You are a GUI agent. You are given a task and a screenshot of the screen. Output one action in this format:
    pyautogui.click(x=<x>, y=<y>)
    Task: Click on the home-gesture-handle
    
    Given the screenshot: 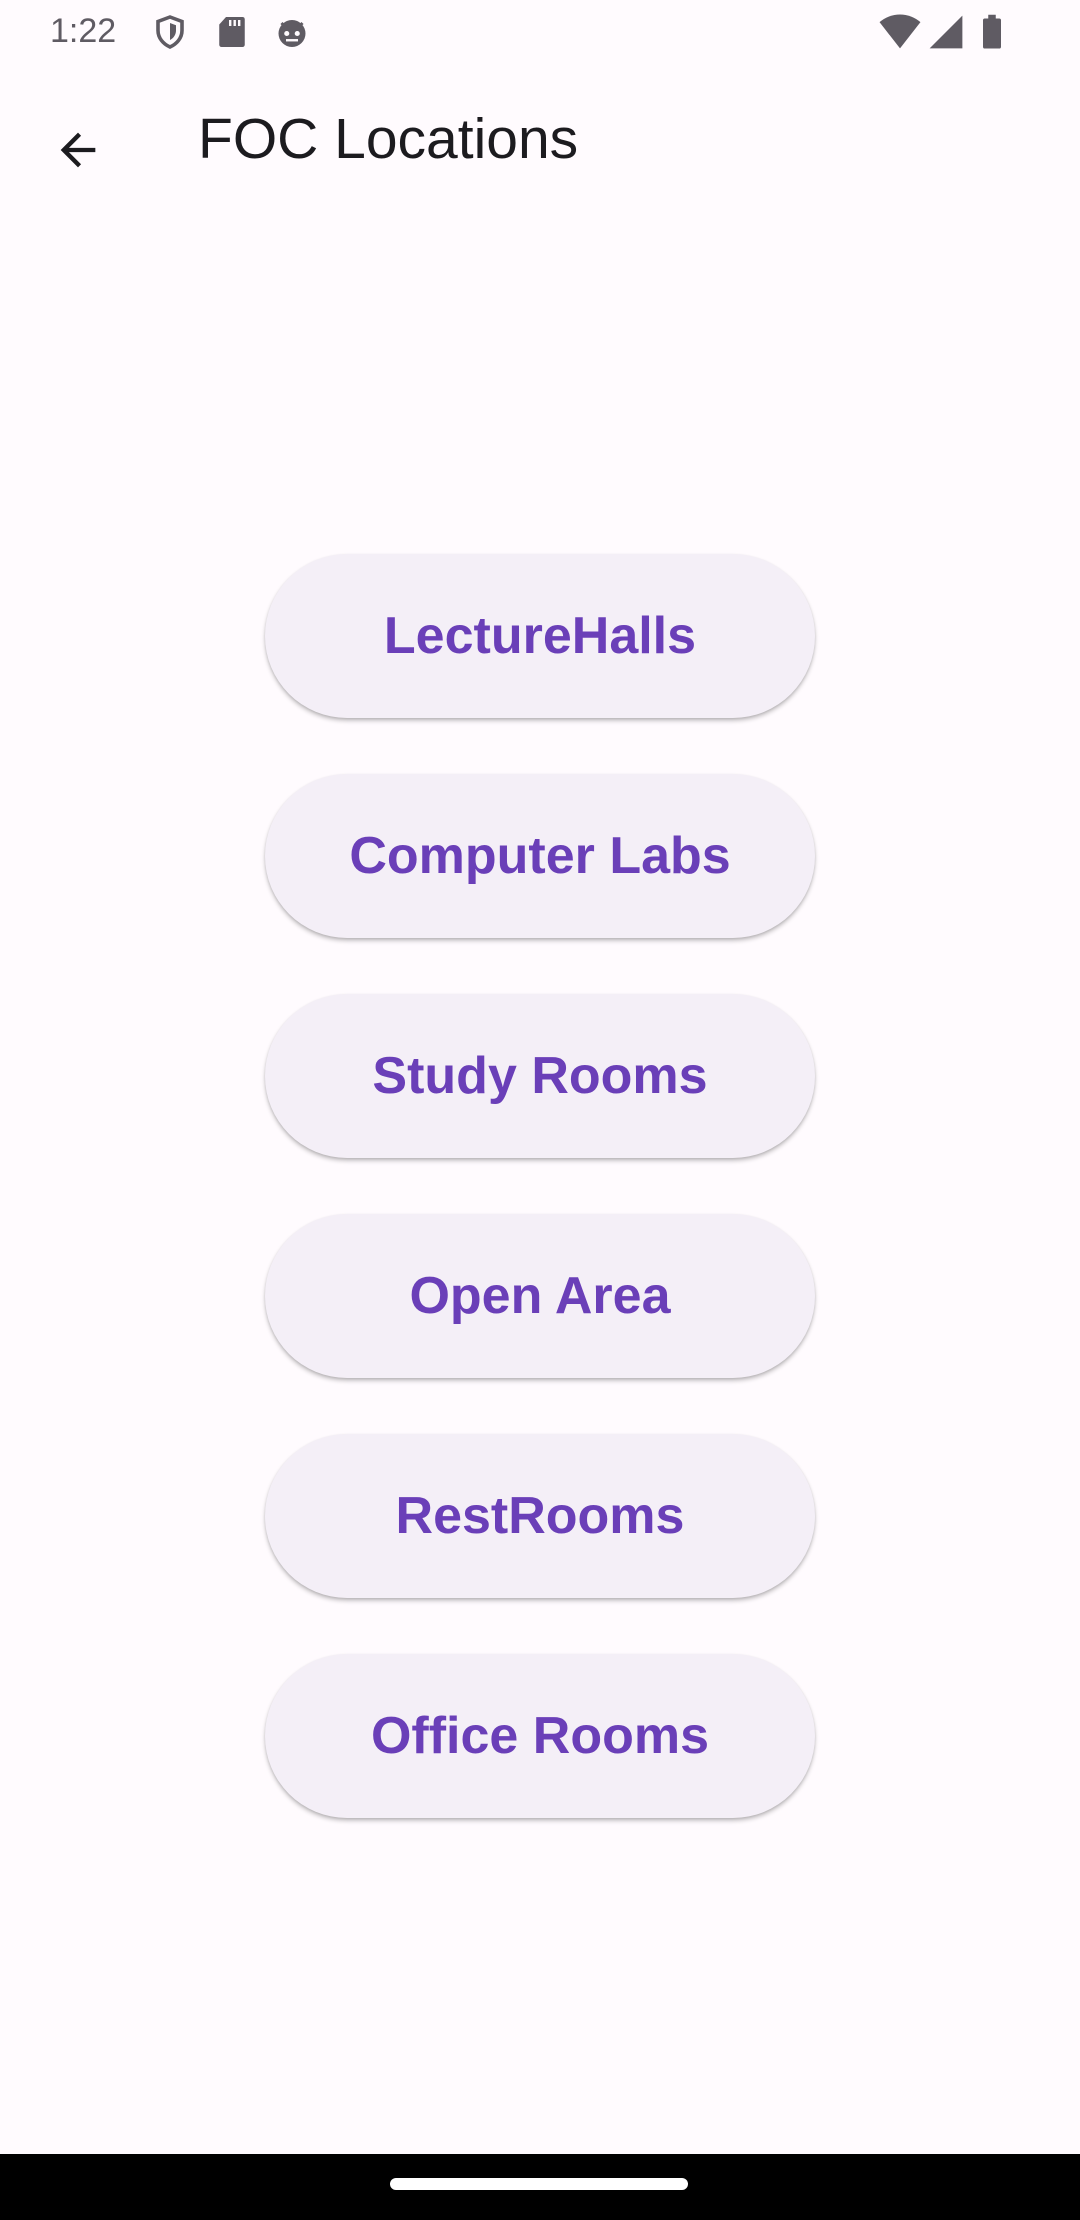 What is the action you would take?
    pyautogui.click(x=539, y=2184)
    